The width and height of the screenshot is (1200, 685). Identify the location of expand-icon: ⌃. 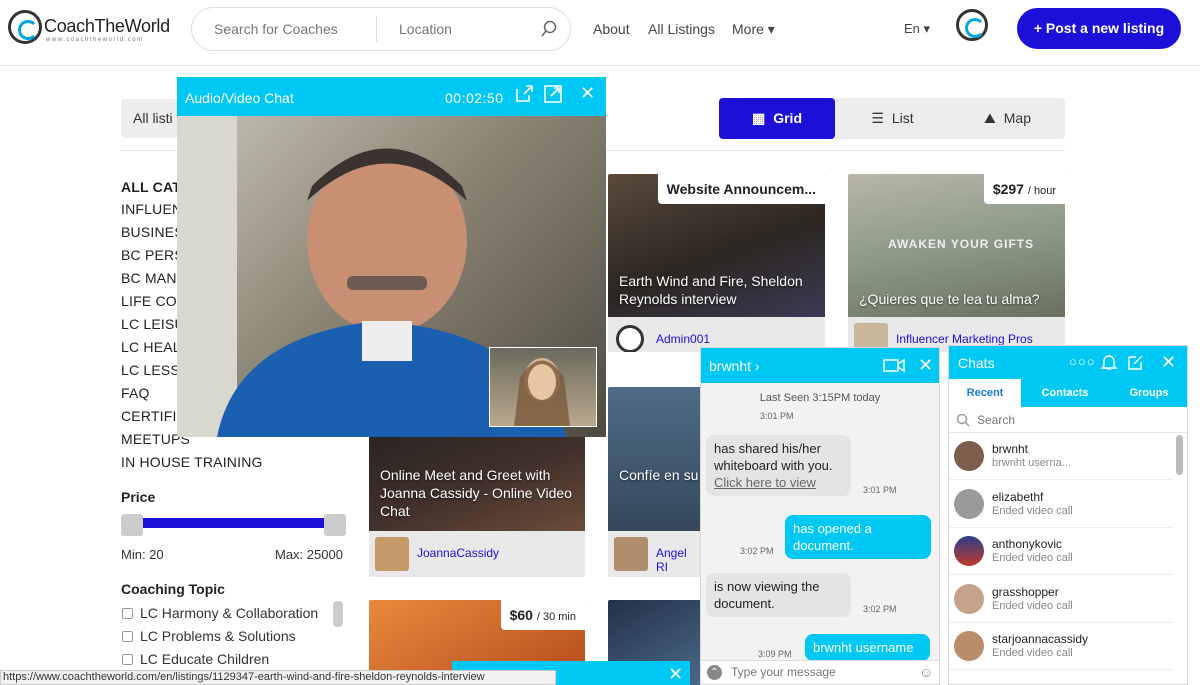
(714, 672).